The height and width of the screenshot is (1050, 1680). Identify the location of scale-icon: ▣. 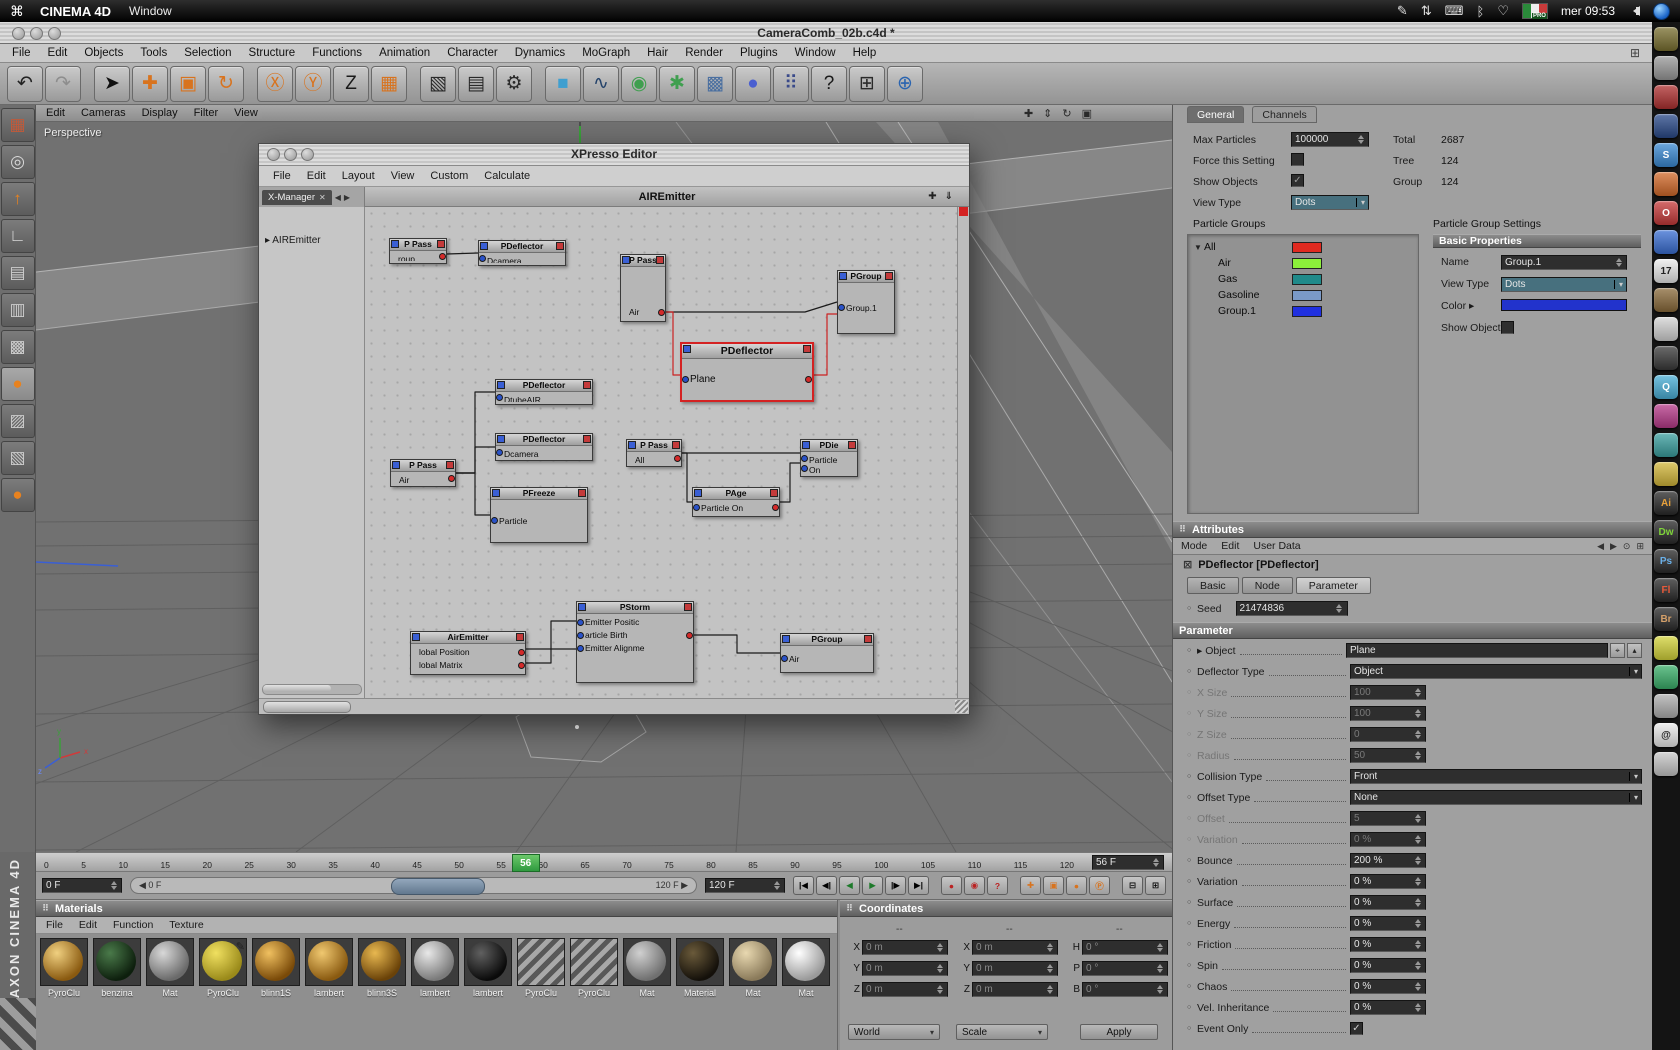
(188, 83).